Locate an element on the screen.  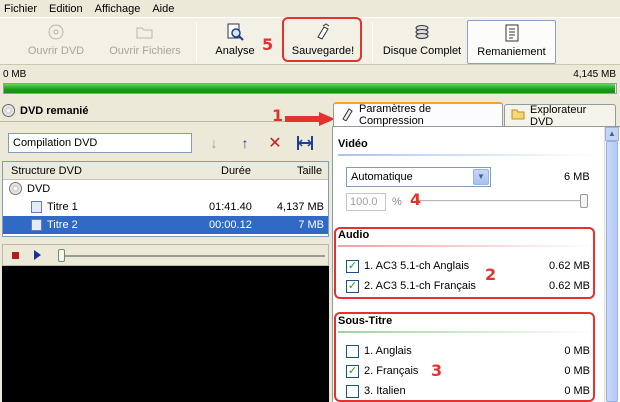
percent-label: % is located at coordinates (397, 202).